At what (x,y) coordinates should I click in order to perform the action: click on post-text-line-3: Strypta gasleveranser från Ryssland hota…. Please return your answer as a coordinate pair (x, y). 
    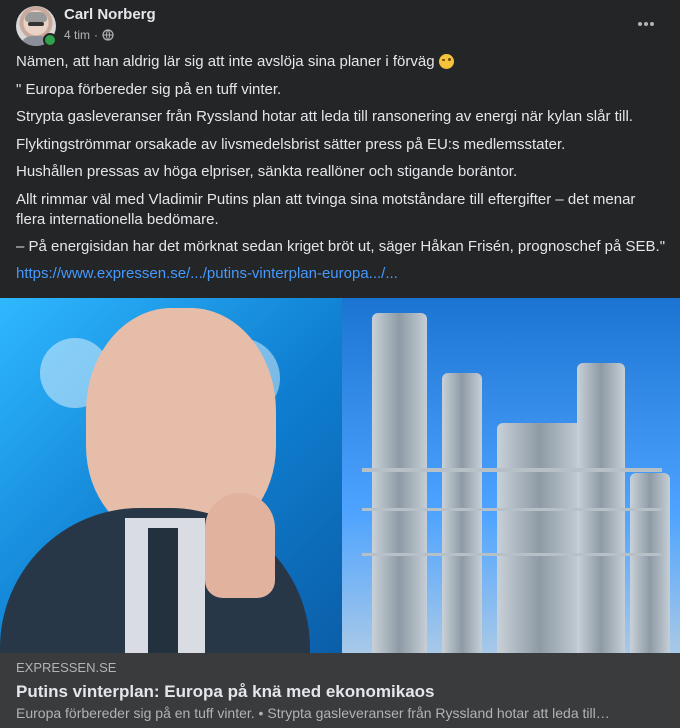
    Looking at the image, I should click on (324, 116).